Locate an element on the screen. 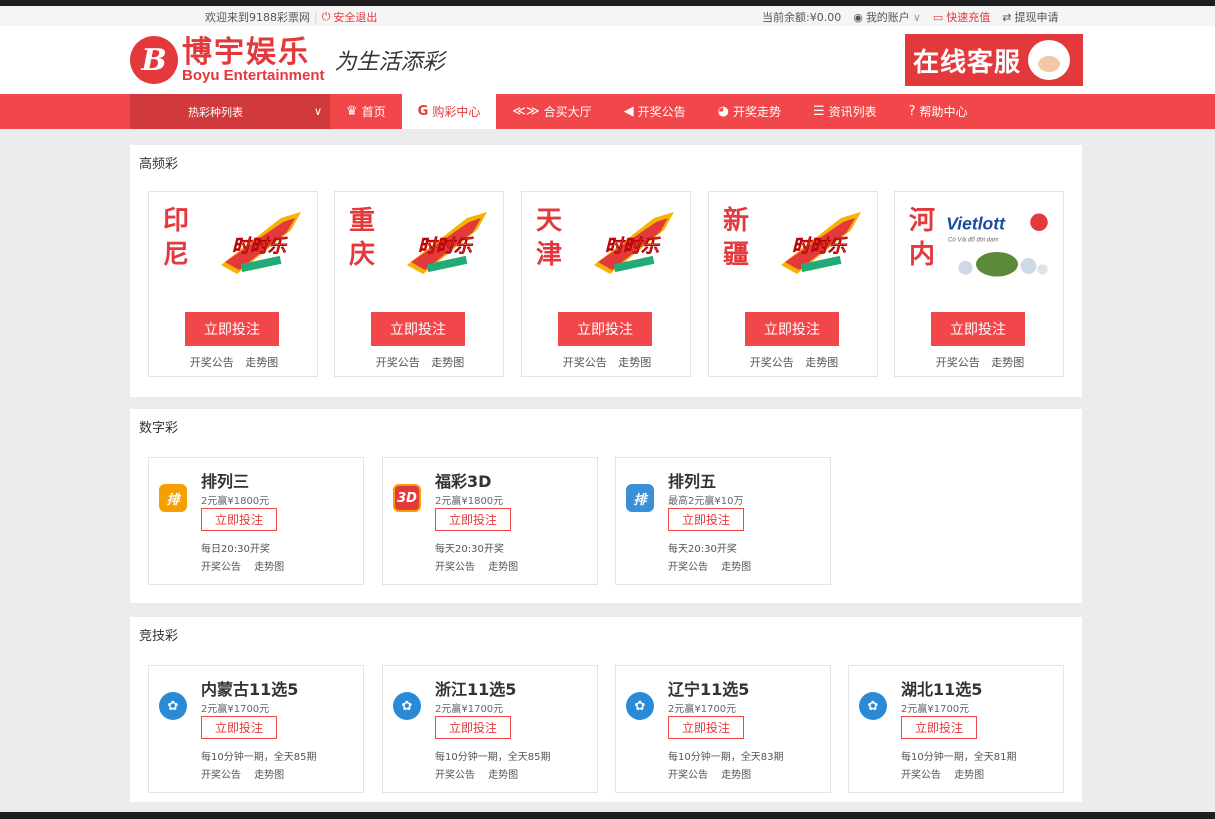 The width and height of the screenshot is (1215, 819). svg-text: 时时乐 is located at coordinates (633, 246).